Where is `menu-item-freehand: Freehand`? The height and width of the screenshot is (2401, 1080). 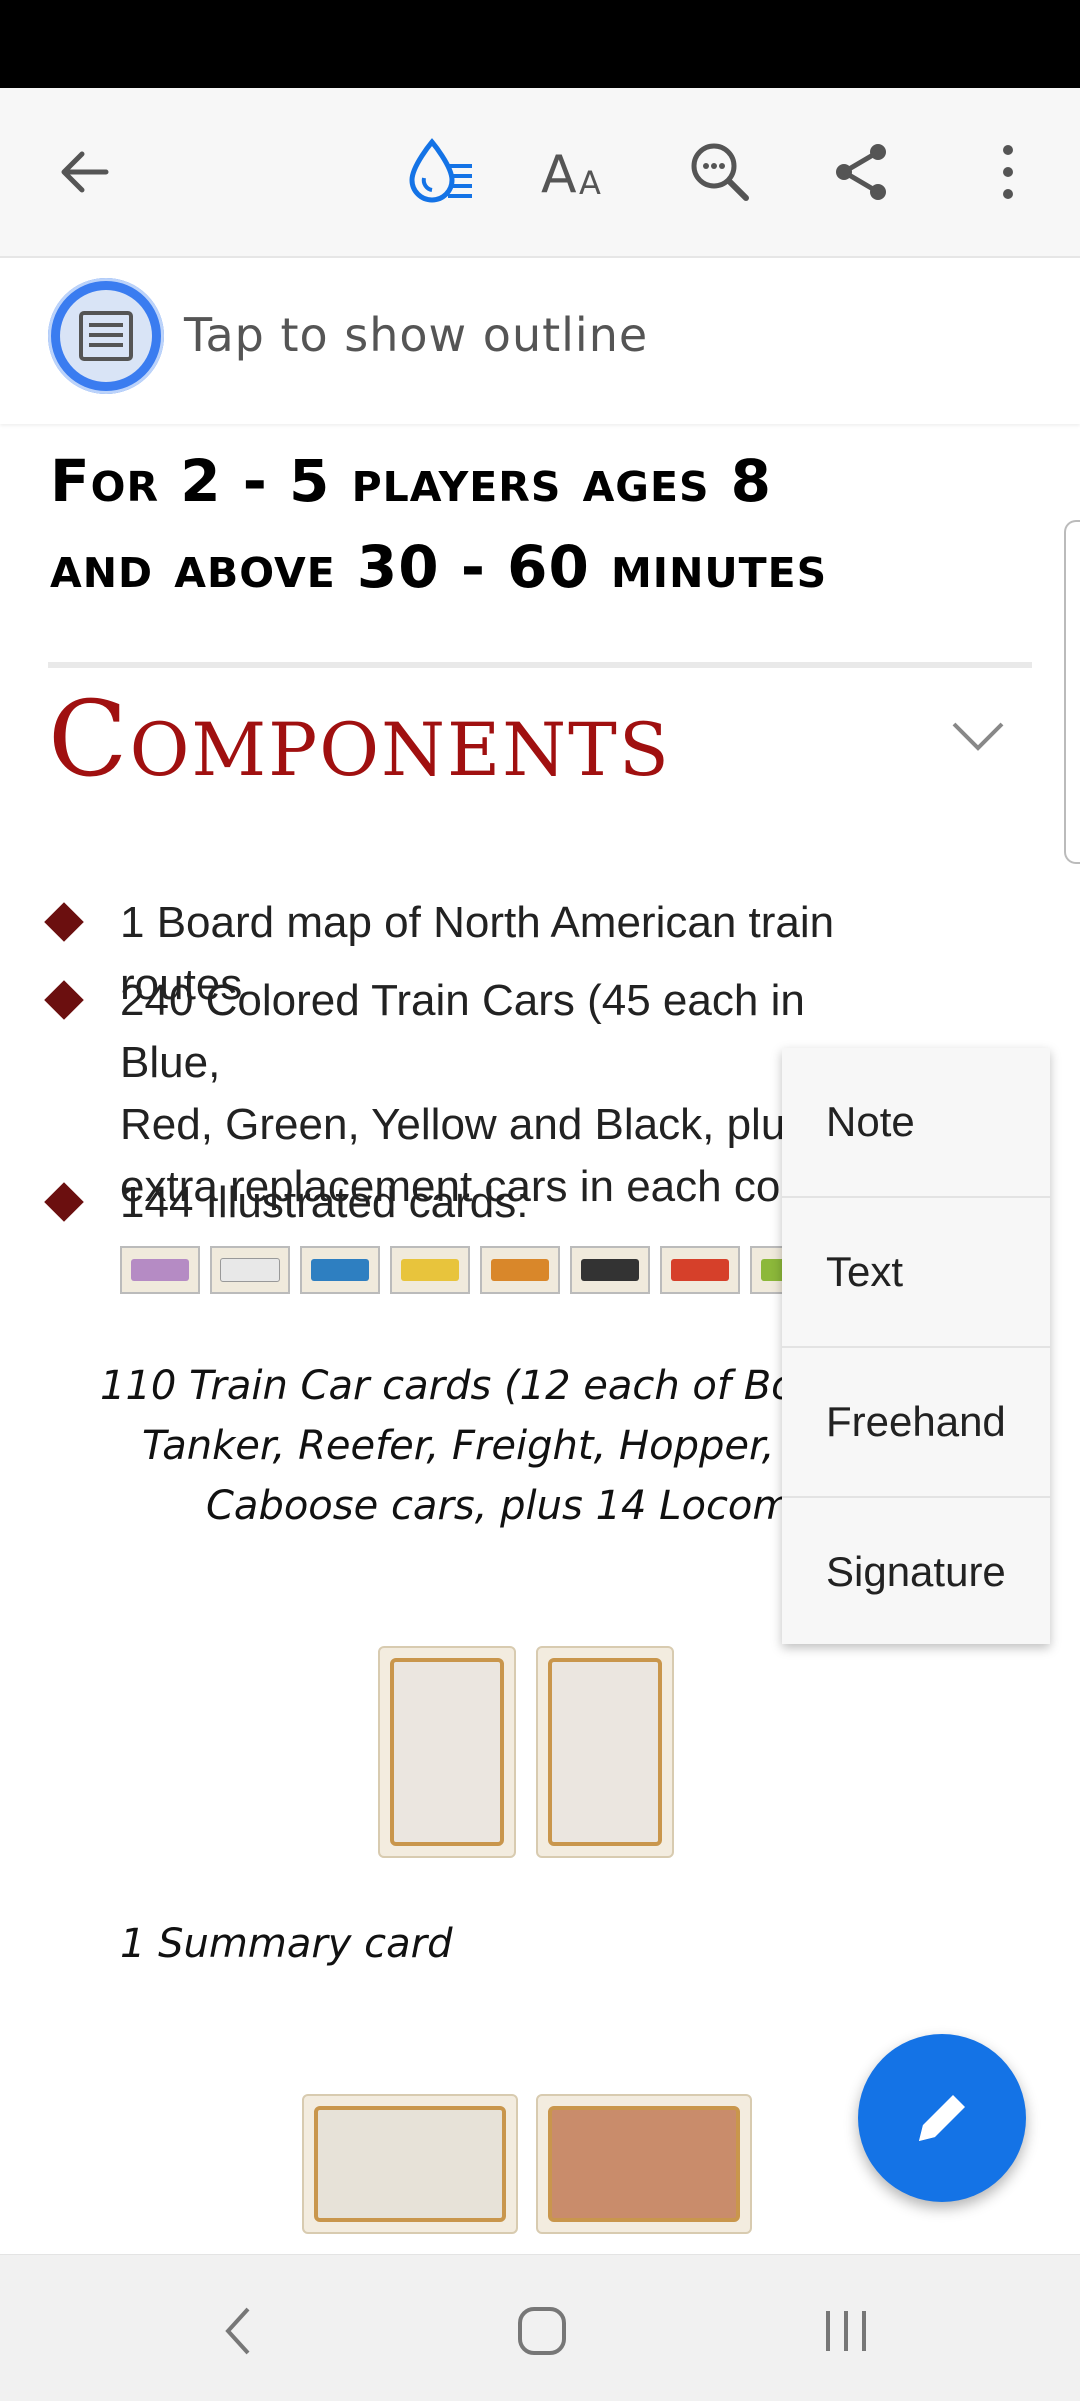 menu-item-freehand: Freehand is located at coordinates (916, 1423).